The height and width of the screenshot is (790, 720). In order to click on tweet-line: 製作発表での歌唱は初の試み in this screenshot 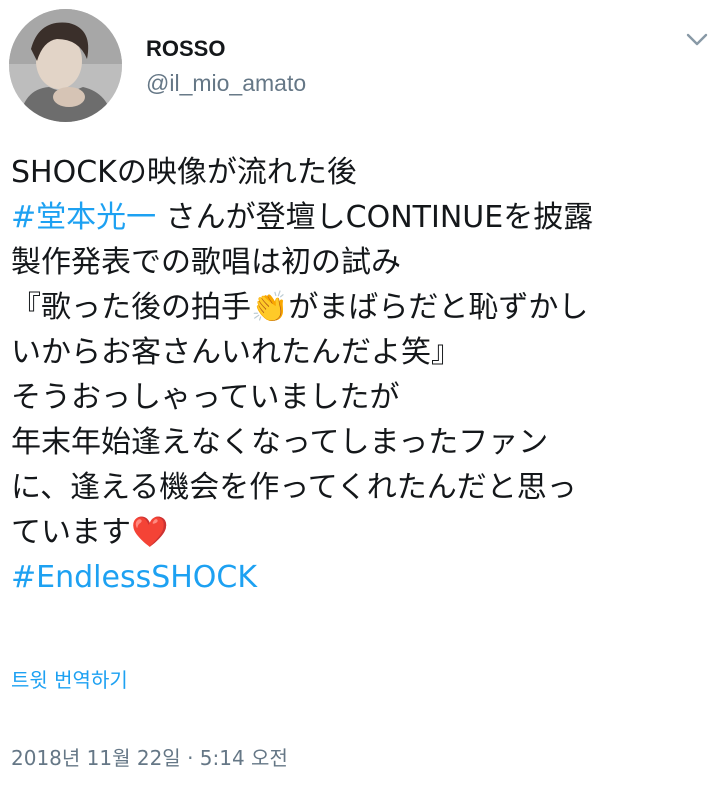, I will do `click(206, 262)`.